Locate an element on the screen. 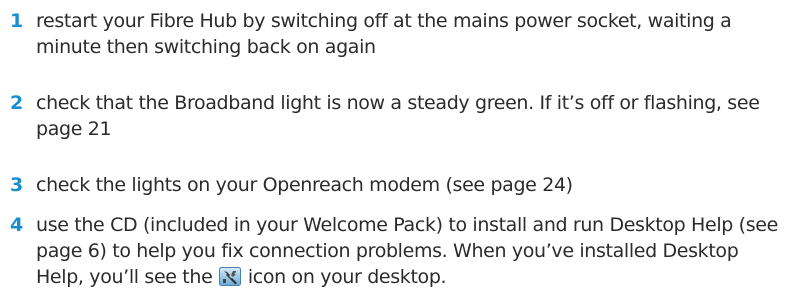 Image resolution: width=799 pixels, height=293 pixels. step-number: 1 is located at coordinates (16, 21).